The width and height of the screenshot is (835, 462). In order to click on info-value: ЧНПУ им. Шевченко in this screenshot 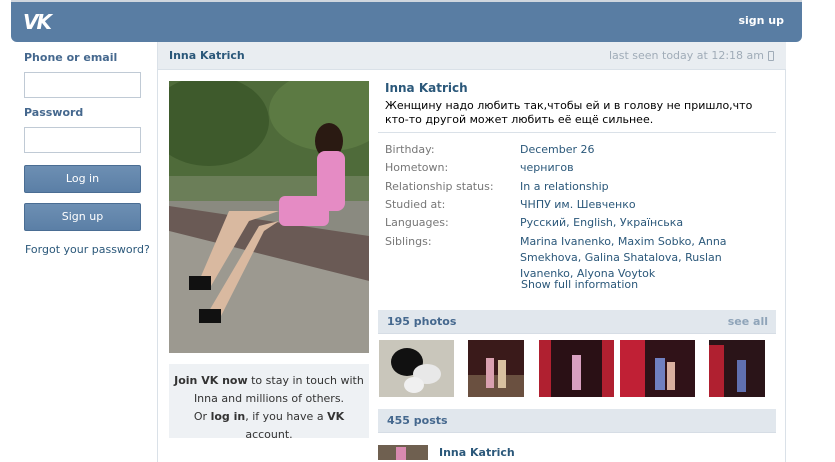, I will do `click(647, 205)`.